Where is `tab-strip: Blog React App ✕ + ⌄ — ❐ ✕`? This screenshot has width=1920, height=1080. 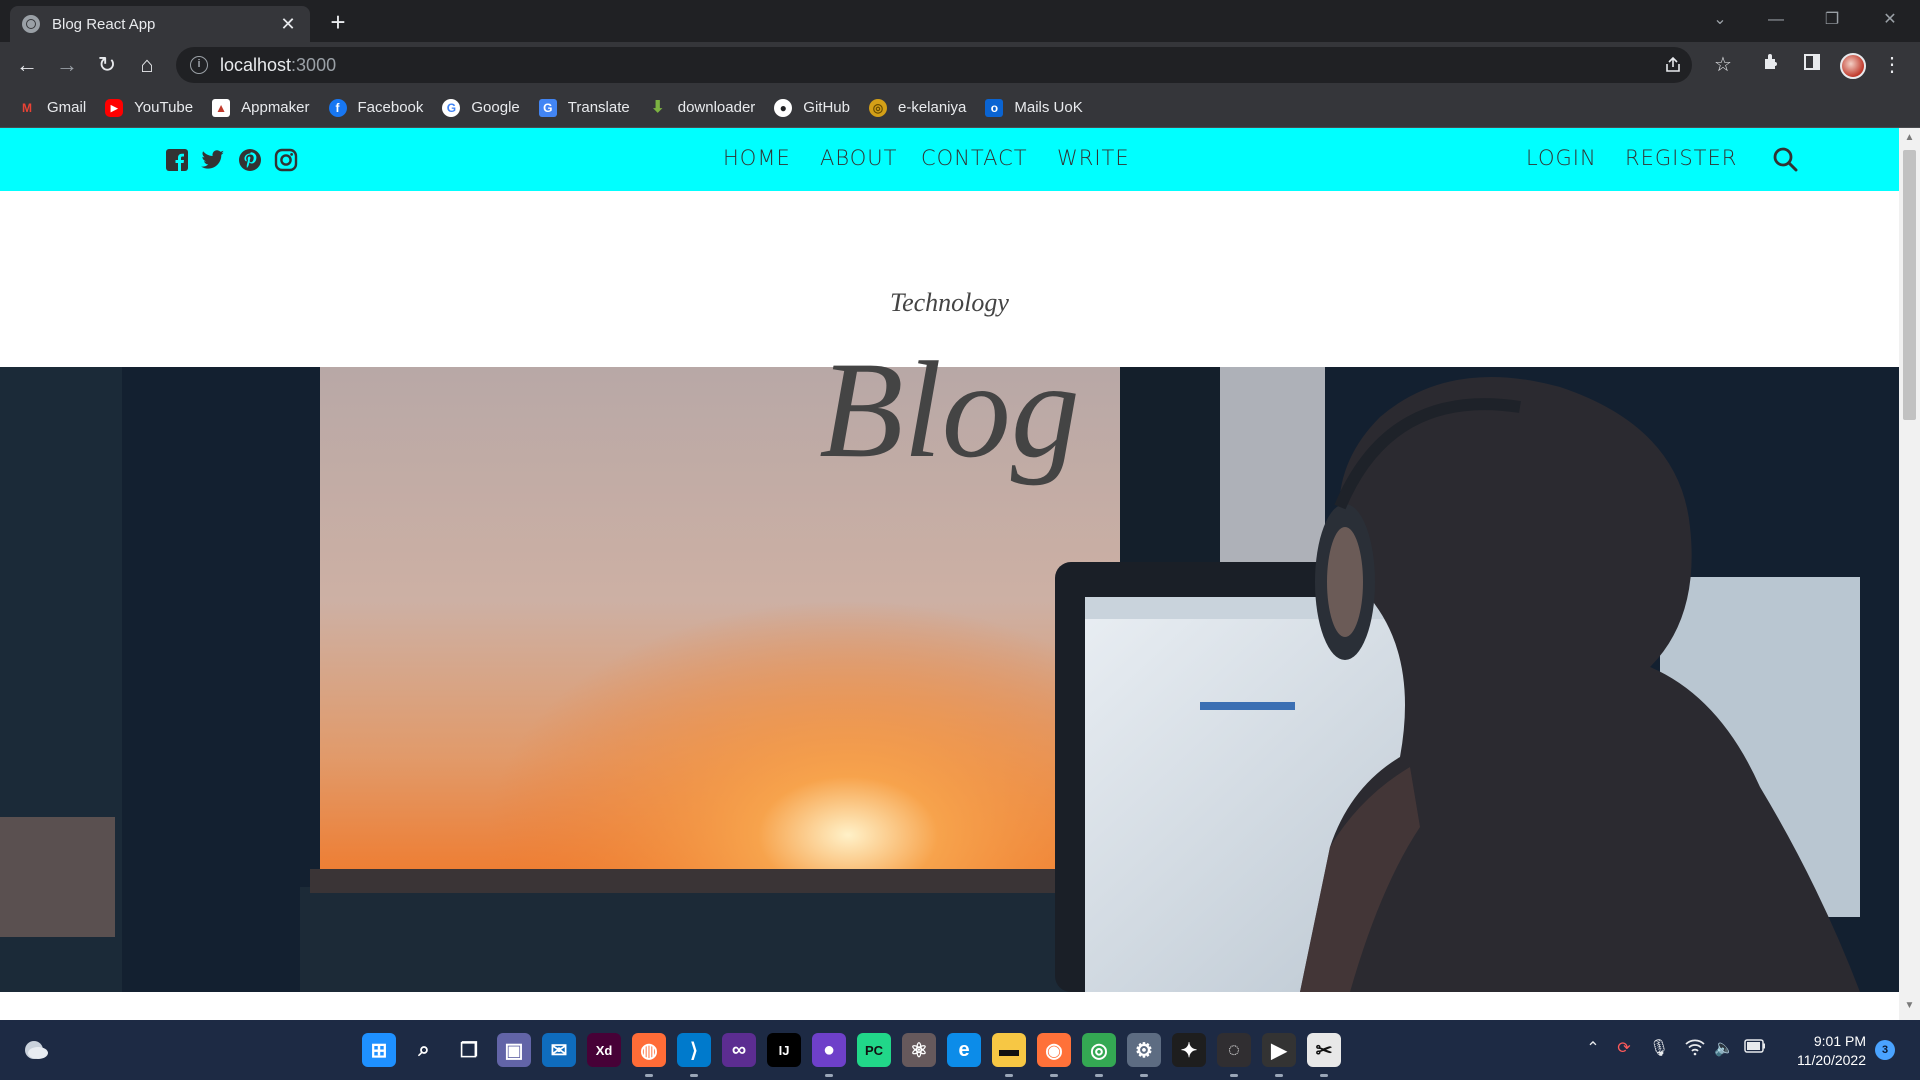 tab-strip: Blog React App ✕ + ⌄ — ❐ ✕ is located at coordinates (960, 21).